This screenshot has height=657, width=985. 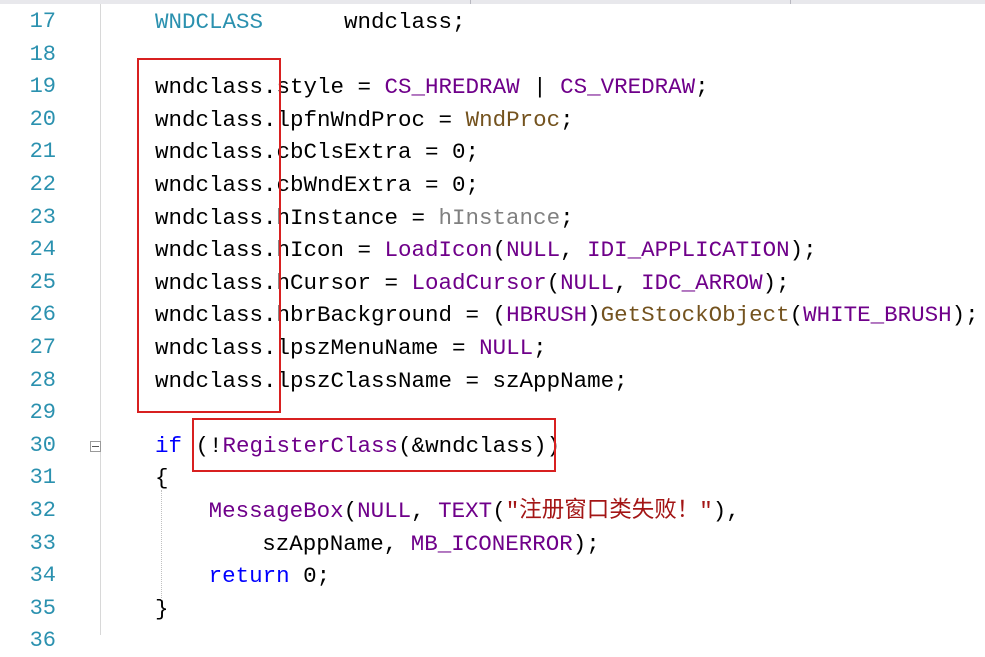 What do you see at coordinates (42, 184) in the screenshot?
I see `line-number: 22` at bounding box center [42, 184].